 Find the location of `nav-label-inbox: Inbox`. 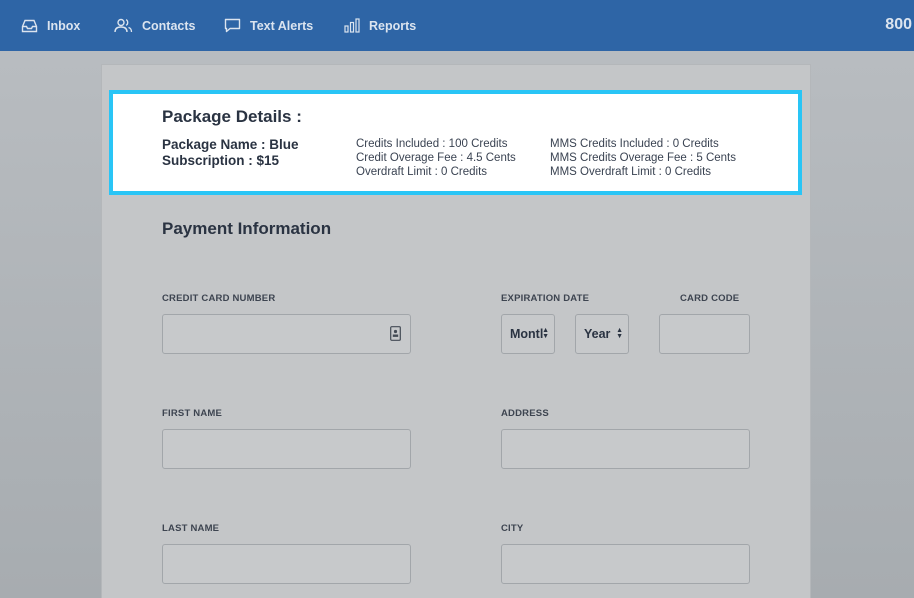

nav-label-inbox: Inbox is located at coordinates (64, 25).